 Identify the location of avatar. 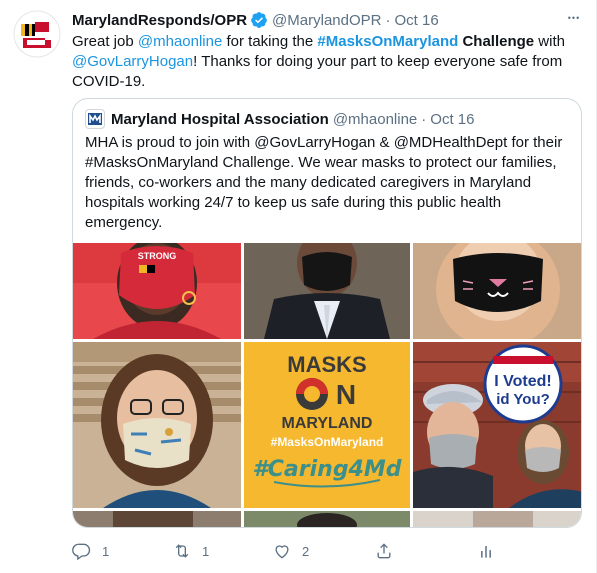
(37, 34).